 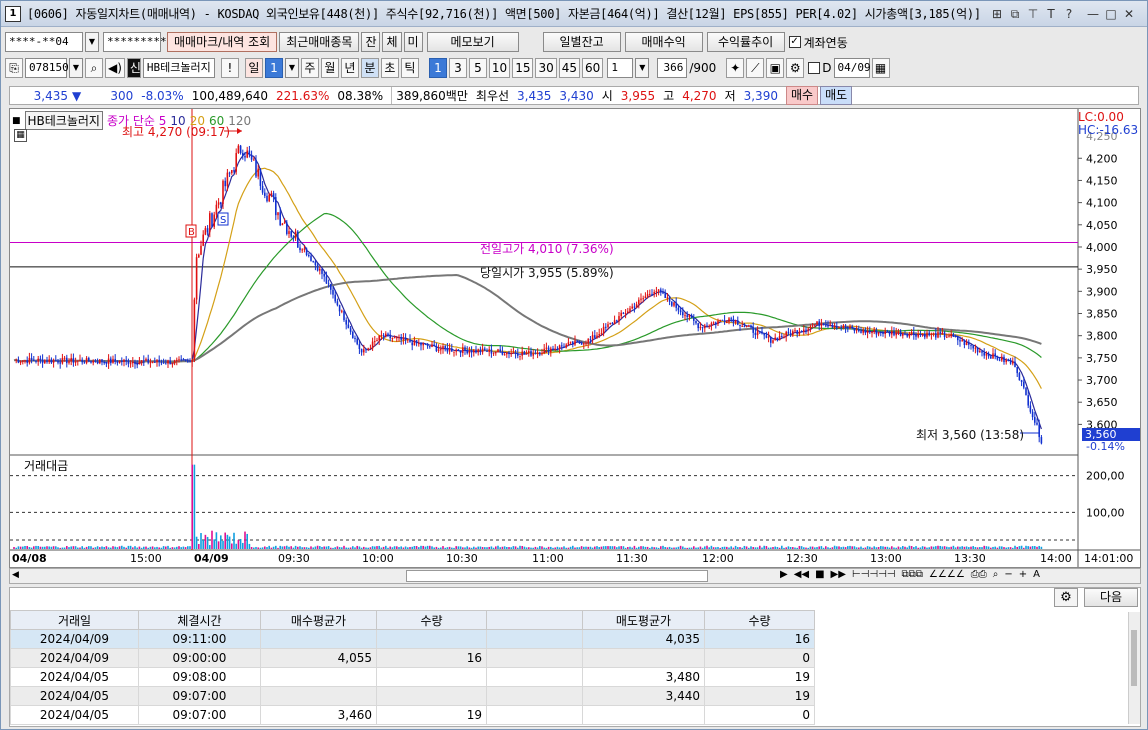 I want to click on scroll-left-icon: ◀, so click(x=15, y=575).